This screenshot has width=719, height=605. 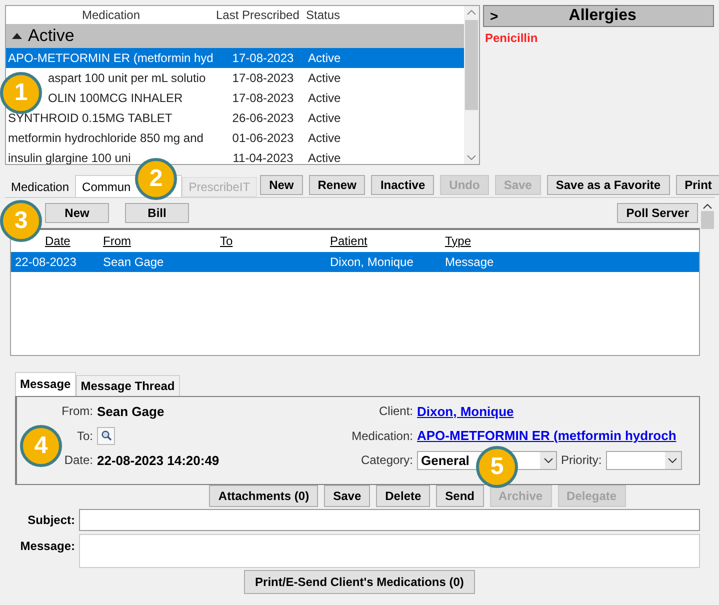 What do you see at coordinates (131, 411) in the screenshot?
I see `from-value: Sean Gage` at bounding box center [131, 411].